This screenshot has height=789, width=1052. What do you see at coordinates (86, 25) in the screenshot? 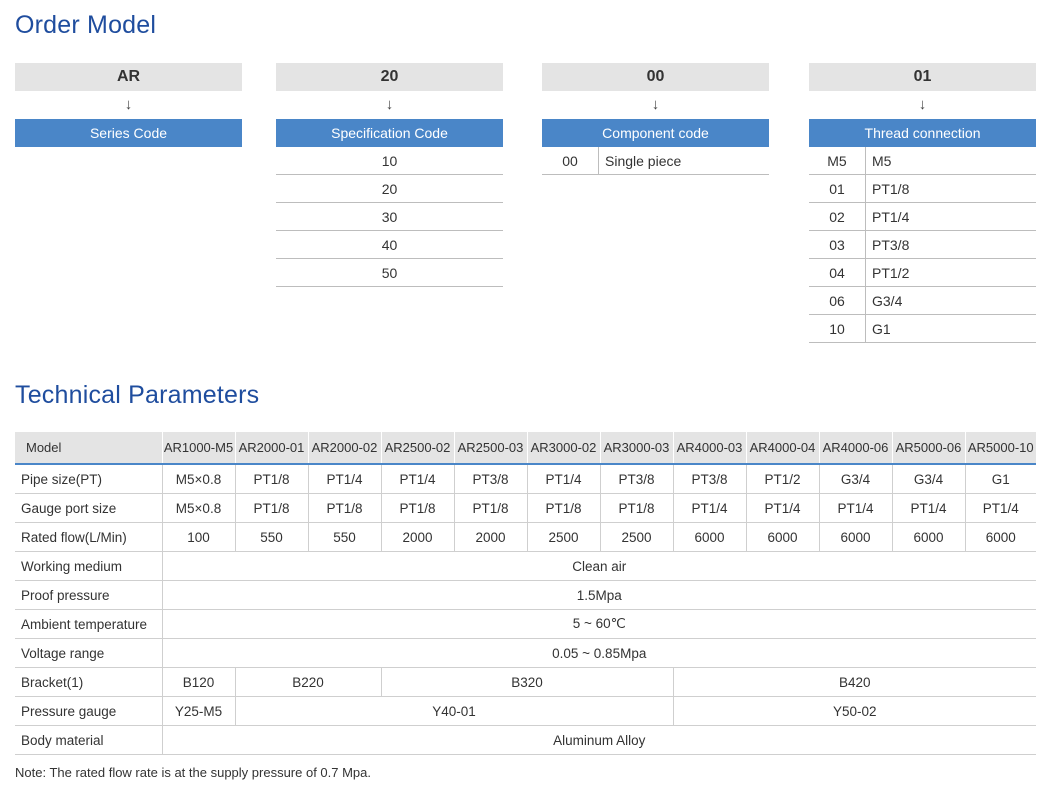
I see `order-model-title: Order Model` at bounding box center [86, 25].